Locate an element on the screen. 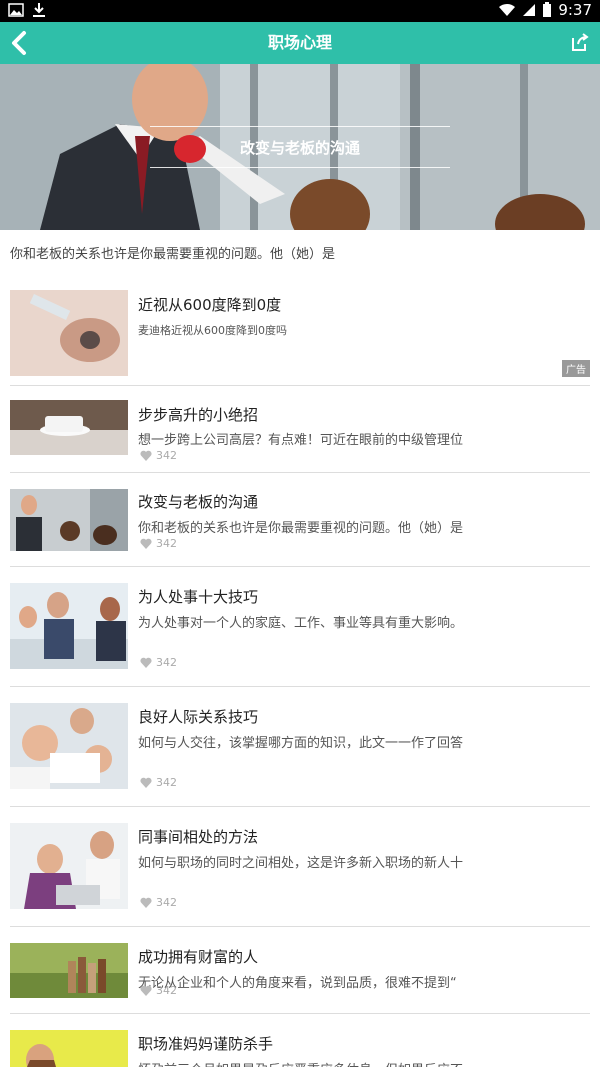 This screenshot has width=600, height=1067. article-description: 怀孕前三个月如果早孕反应严重应多休息，但如果反应不 is located at coordinates (300, 1063).